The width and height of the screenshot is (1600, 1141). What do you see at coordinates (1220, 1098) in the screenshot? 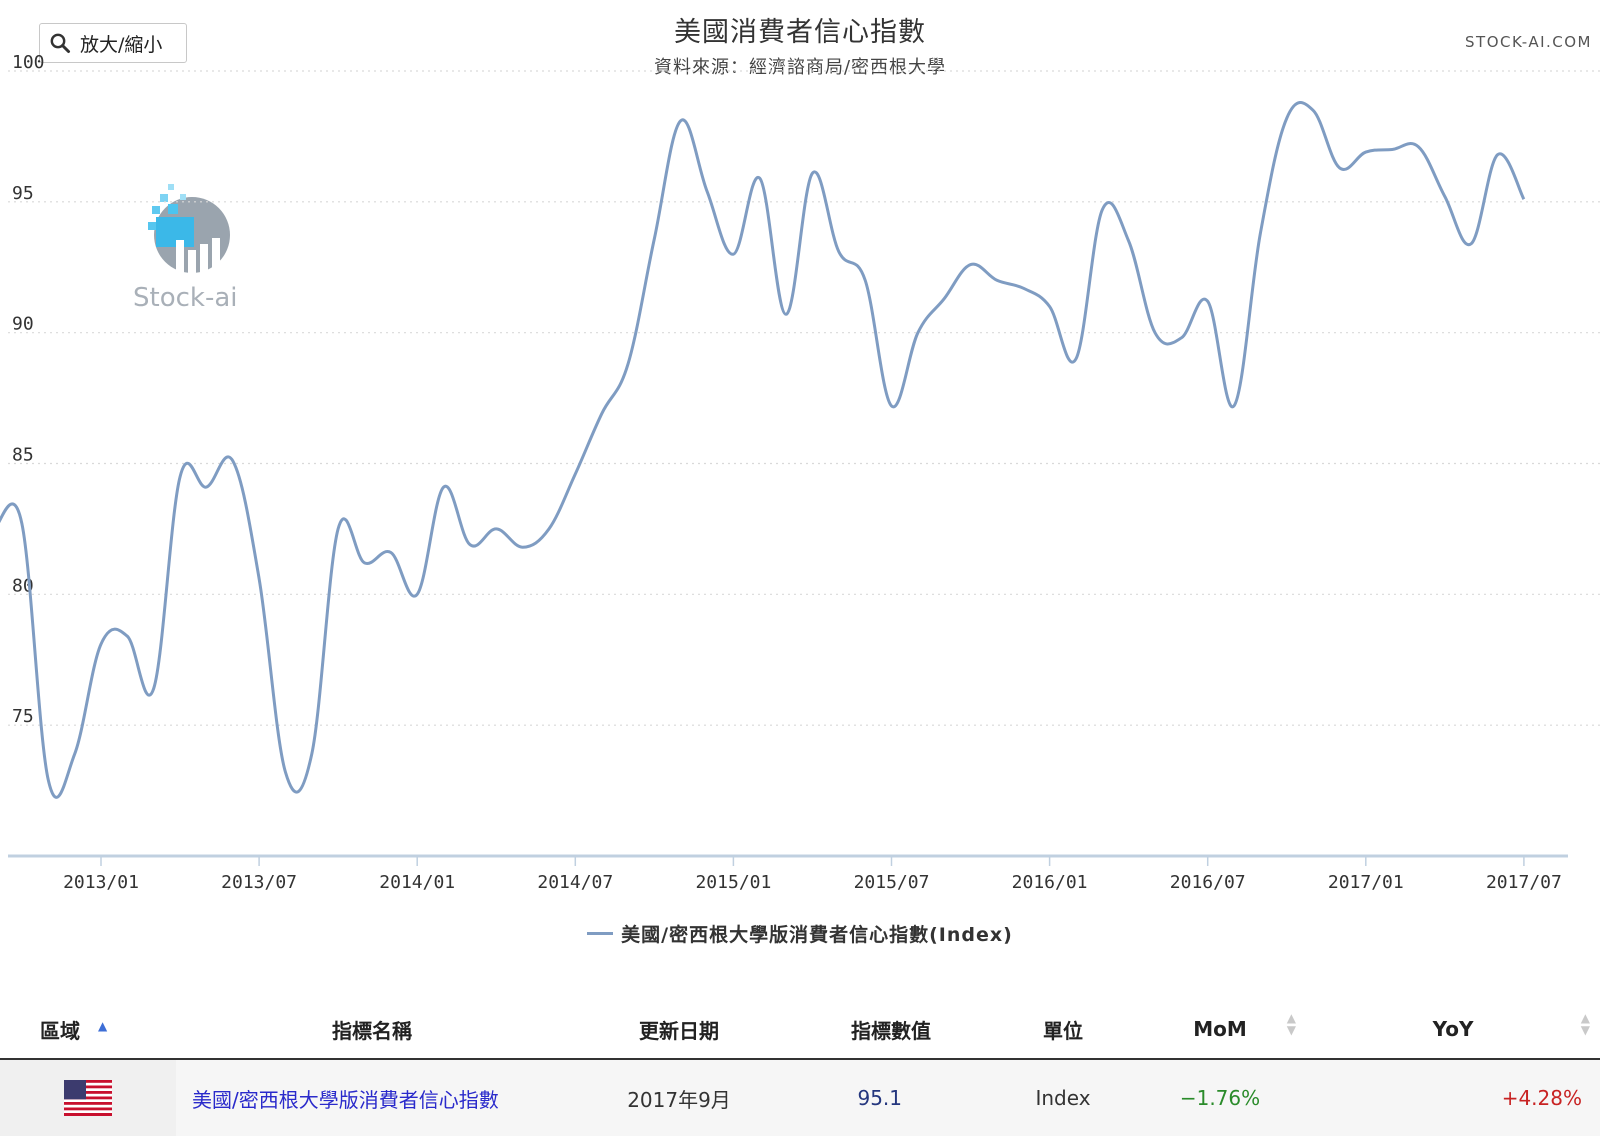
I see `mom-cell: −1.76%` at bounding box center [1220, 1098].